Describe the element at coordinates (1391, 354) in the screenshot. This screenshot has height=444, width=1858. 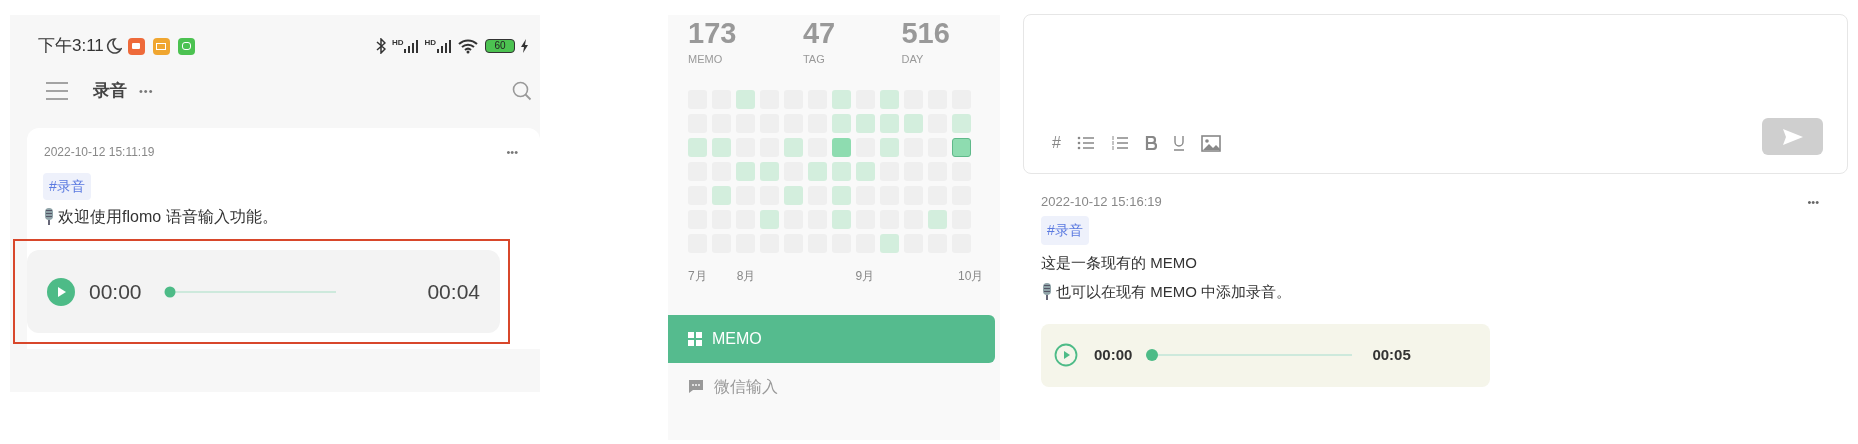
I see `duration-time: 00:05` at that location.